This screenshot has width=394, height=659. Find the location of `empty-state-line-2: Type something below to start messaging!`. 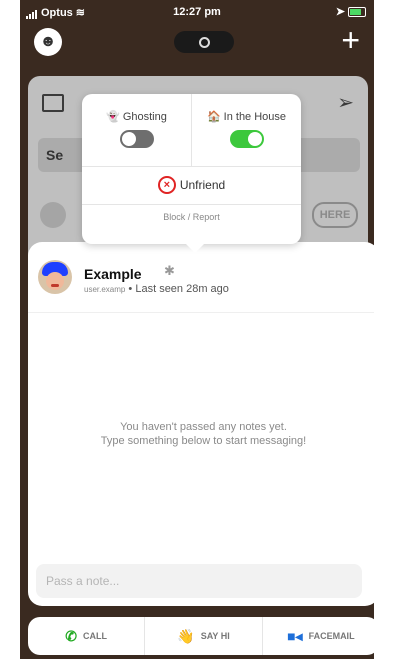

empty-state-line-2: Type something below to start messaging! is located at coordinates (203, 441).